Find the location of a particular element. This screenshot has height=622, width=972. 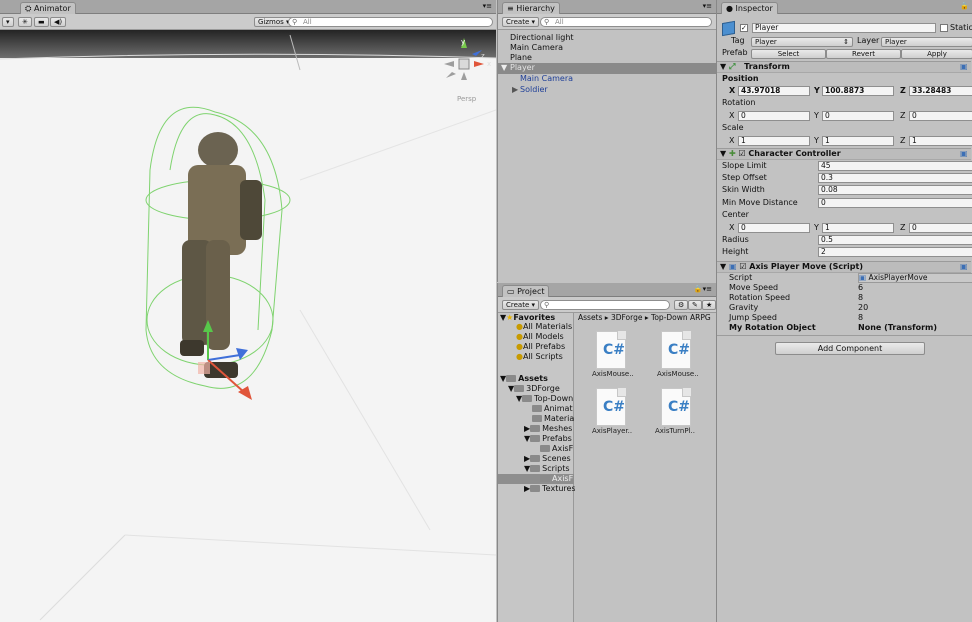

lock-icon: 🔒▾≡ is located at coordinates (703, 289).